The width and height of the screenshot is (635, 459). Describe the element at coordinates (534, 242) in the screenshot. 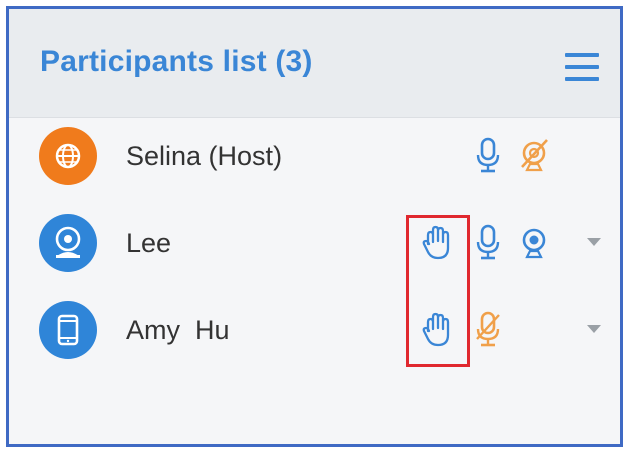

I see `camera-icon` at that location.